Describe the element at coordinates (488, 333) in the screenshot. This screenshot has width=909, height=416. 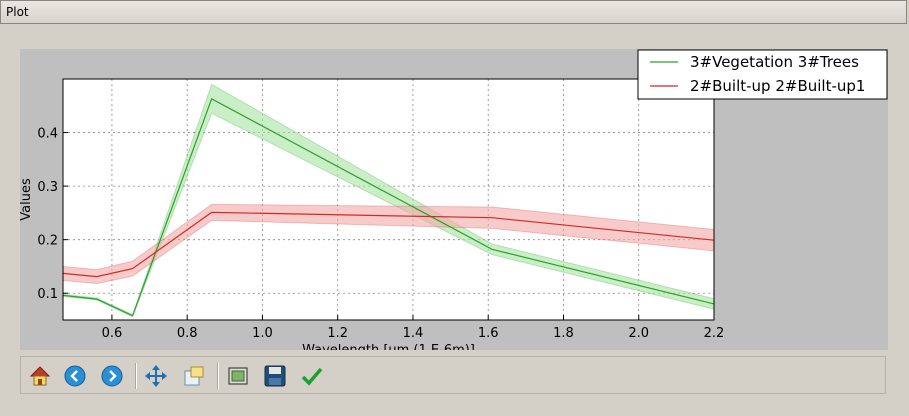
I see `x-tick-label: 1.6` at that location.